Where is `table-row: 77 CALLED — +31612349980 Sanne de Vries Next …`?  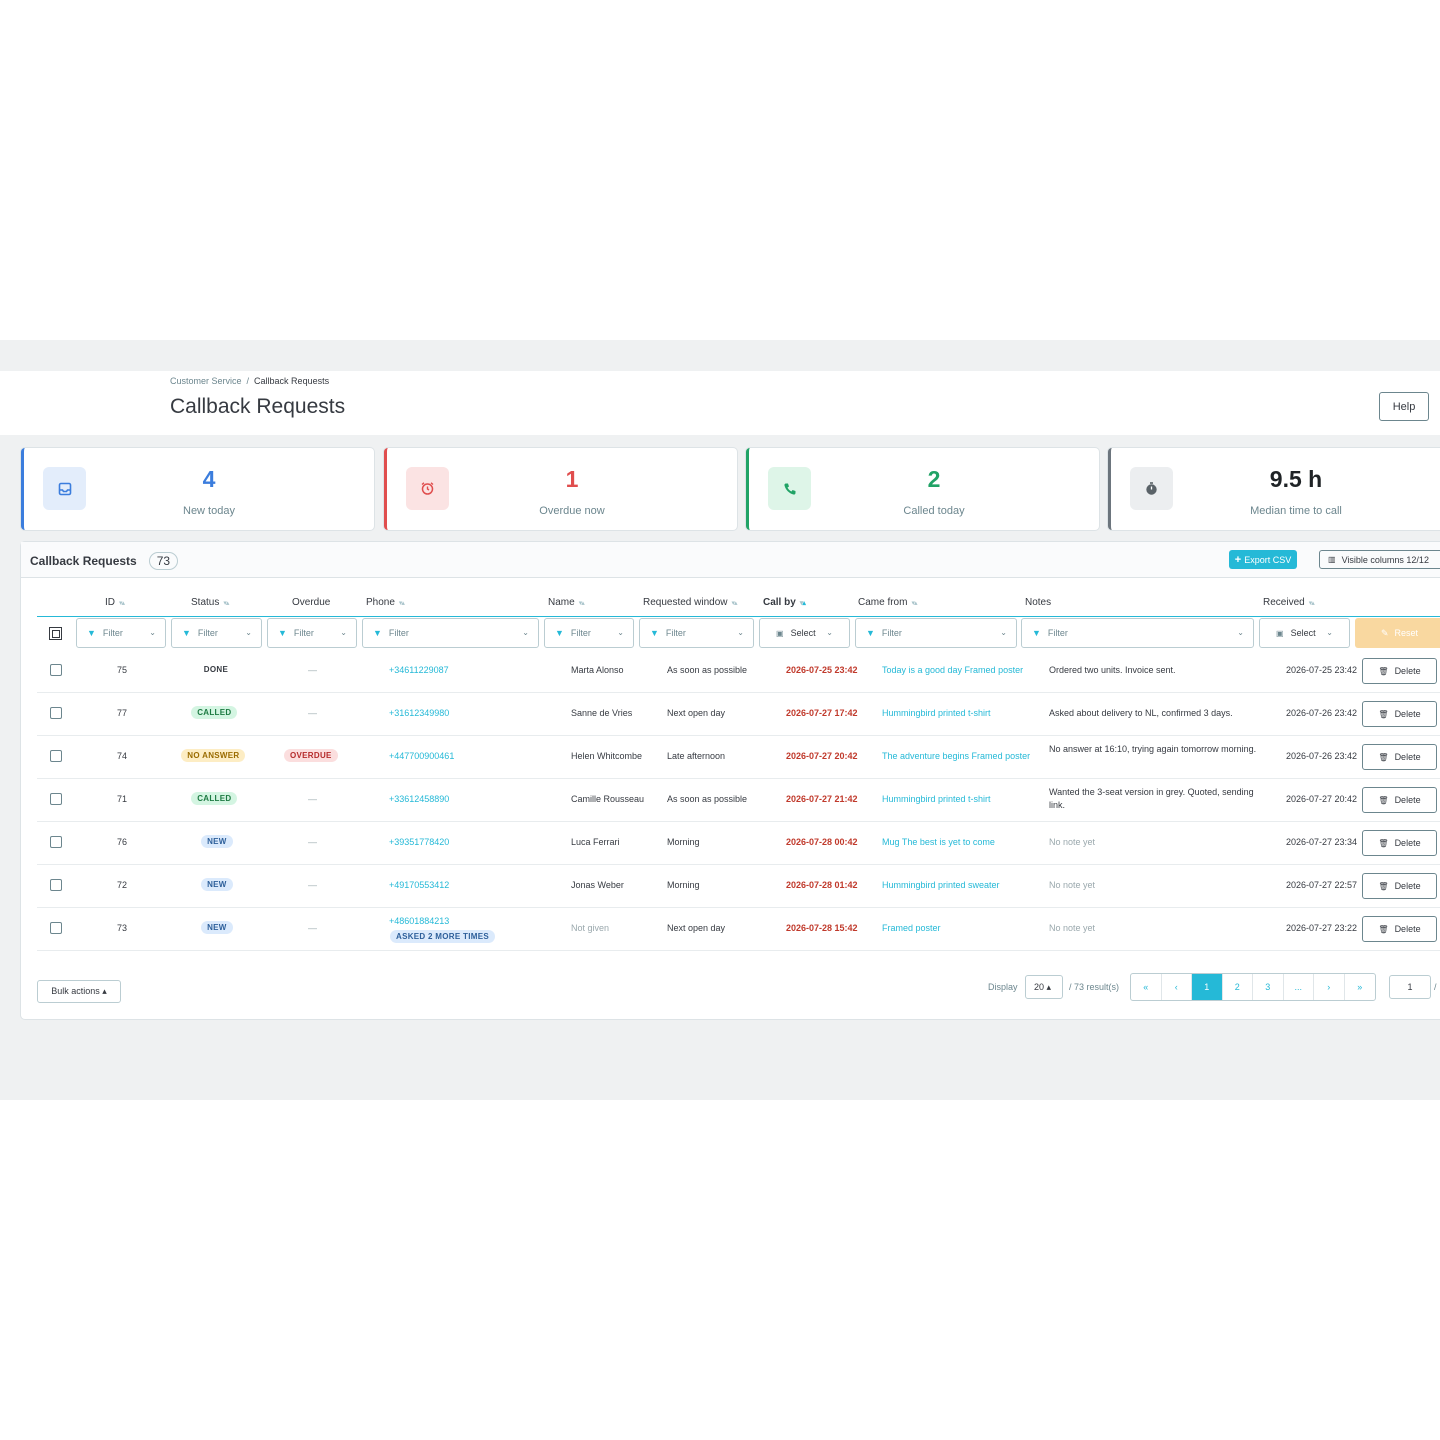
table-row: 77 CALLED — +31612349980 Sanne de Vries Next … is located at coordinates (738, 714).